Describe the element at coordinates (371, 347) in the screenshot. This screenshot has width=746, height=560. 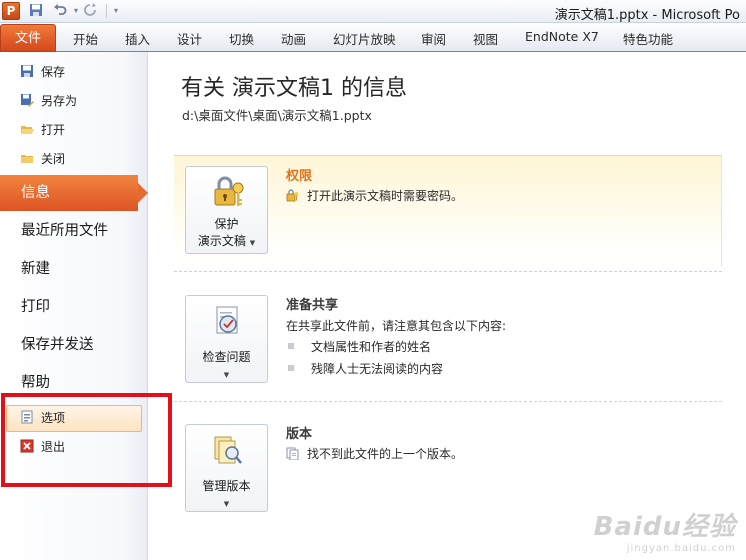
I see `prepare-bullet-text: 文档属性和作者的姓名` at that location.